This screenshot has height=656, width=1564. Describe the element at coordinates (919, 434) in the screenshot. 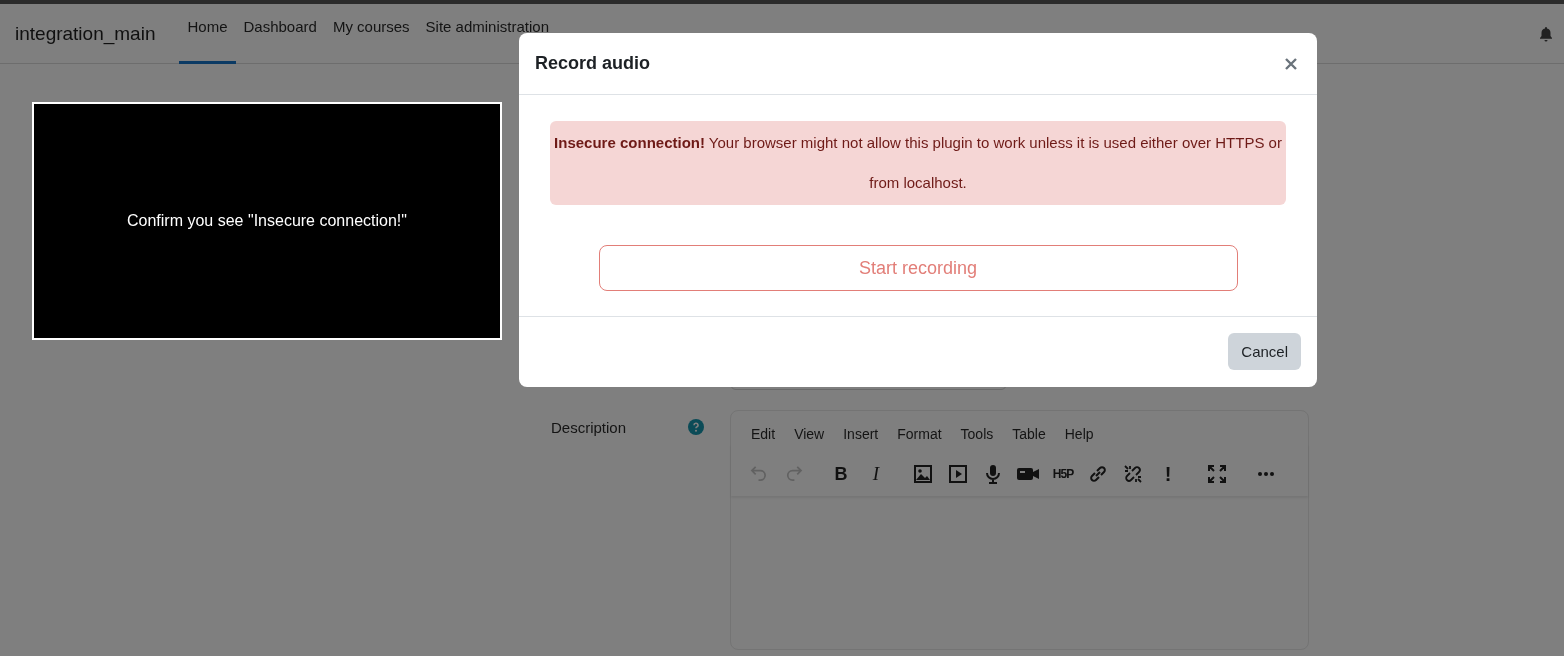

I see `menu-item: Format` at that location.